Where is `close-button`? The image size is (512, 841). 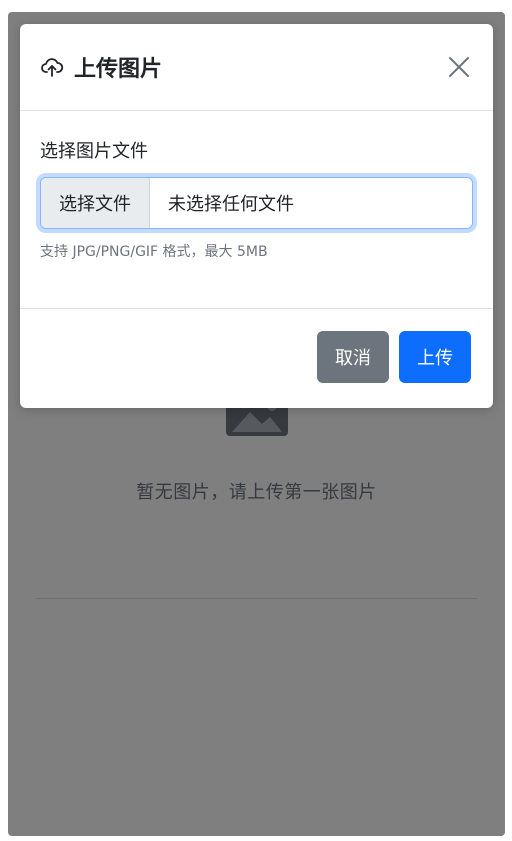 close-button is located at coordinates (459, 67).